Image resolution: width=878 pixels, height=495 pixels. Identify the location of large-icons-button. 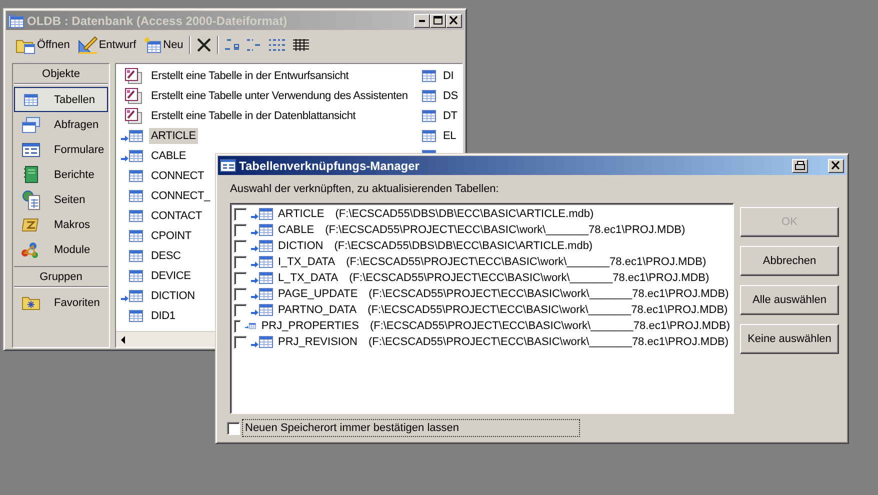
(232, 45).